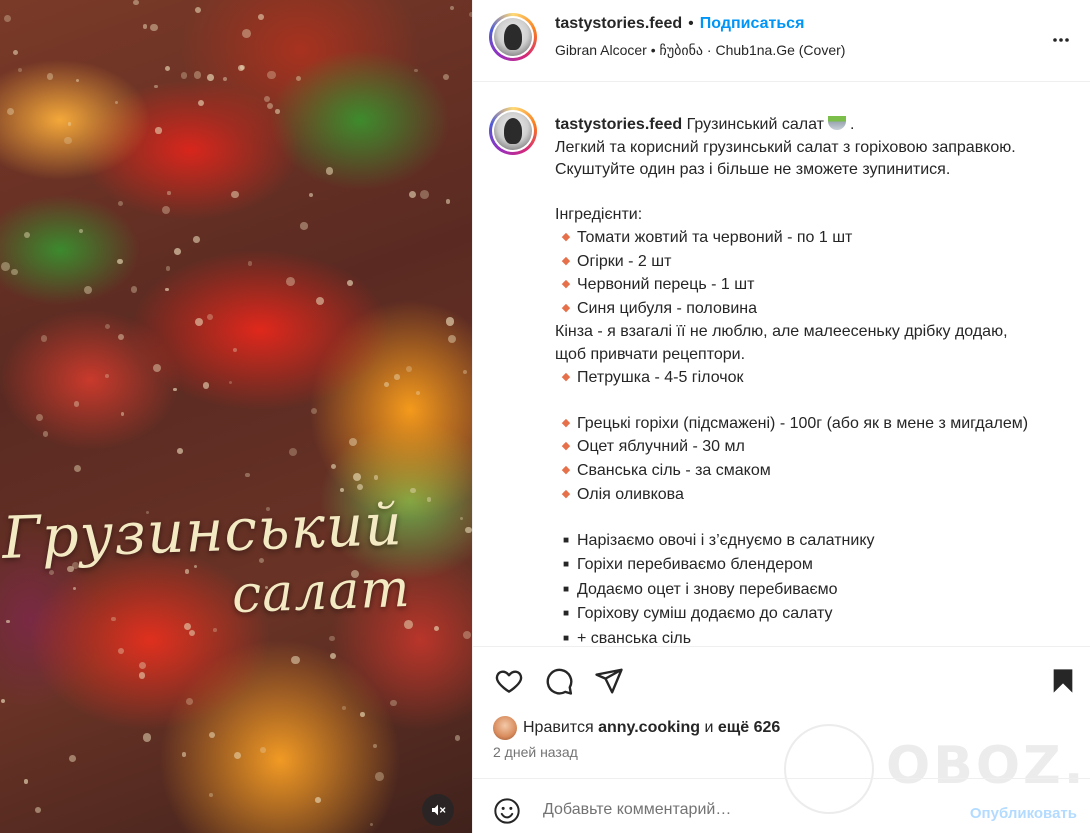 The image size is (1090, 833). What do you see at coordinates (667, 308) in the screenshot?
I see `caption-line-text: Синя цибуля - половина` at bounding box center [667, 308].